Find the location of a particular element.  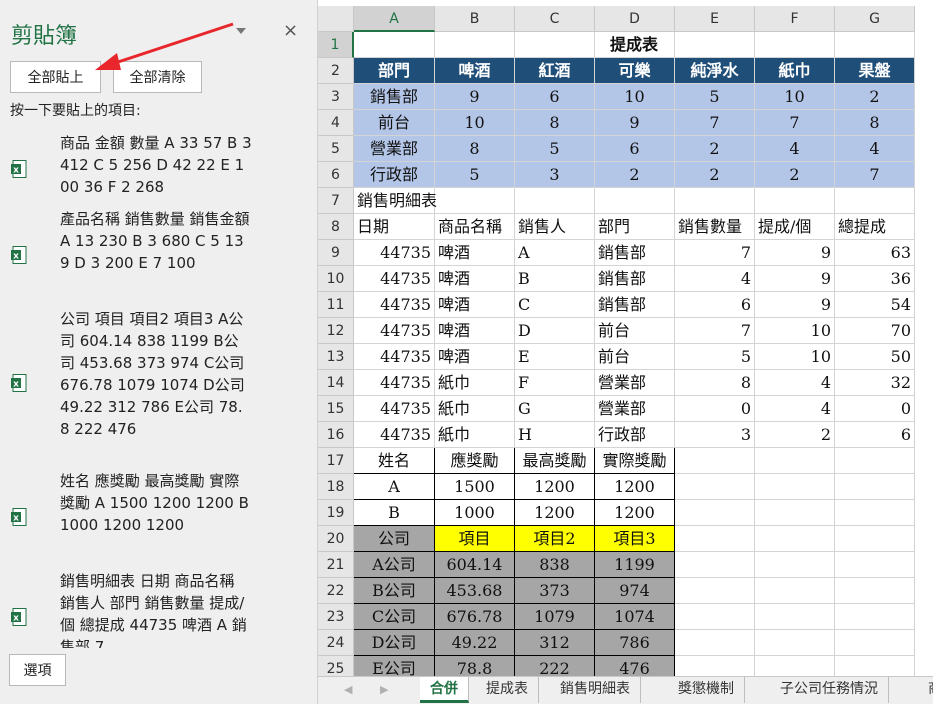

cell-a20: 公司 is located at coordinates (394, 539).